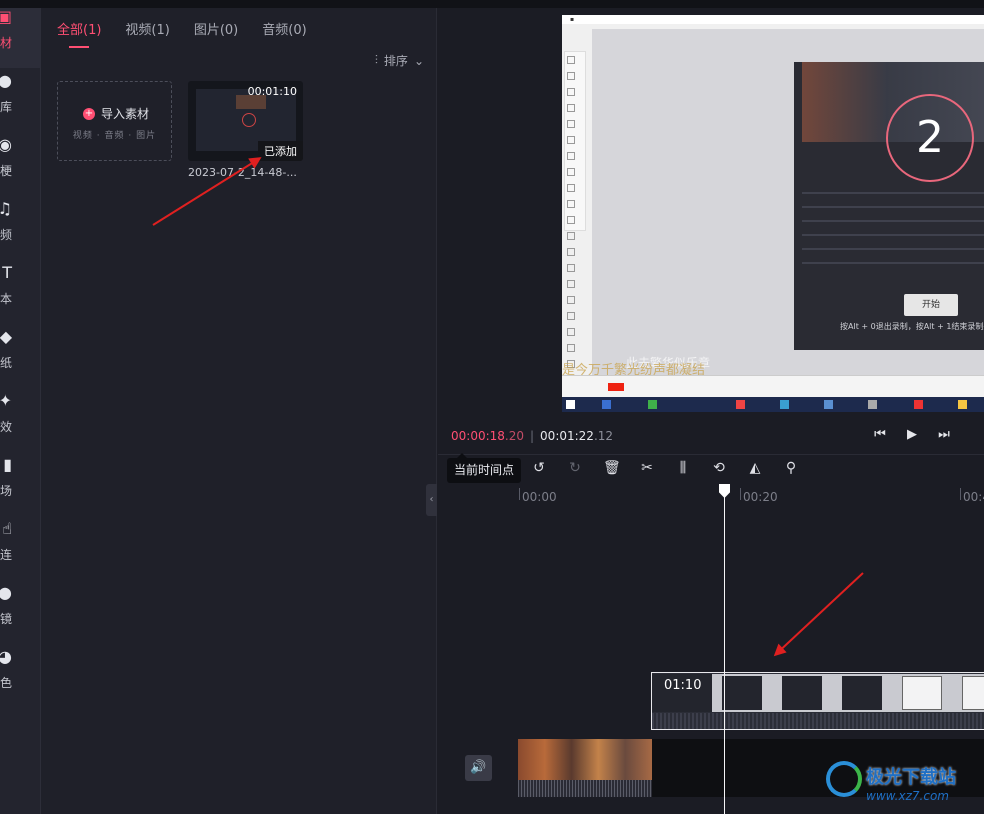 The width and height of the screenshot is (984, 814). Describe the element at coordinates (616, 387) in the screenshot. I see `color-swatch` at that location.